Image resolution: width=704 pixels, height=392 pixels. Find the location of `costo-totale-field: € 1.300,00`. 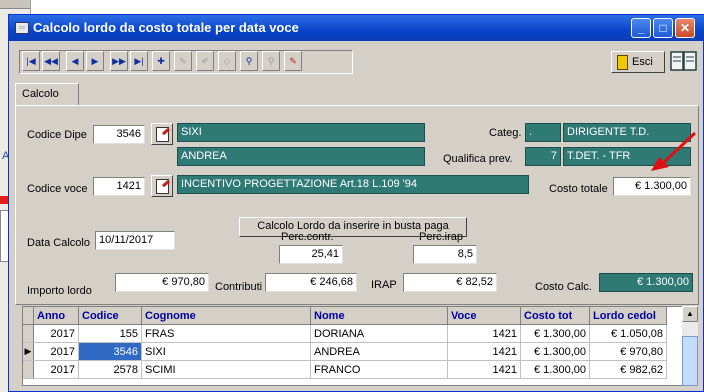

costo-totale-field: € 1.300,00 is located at coordinates (652, 186).